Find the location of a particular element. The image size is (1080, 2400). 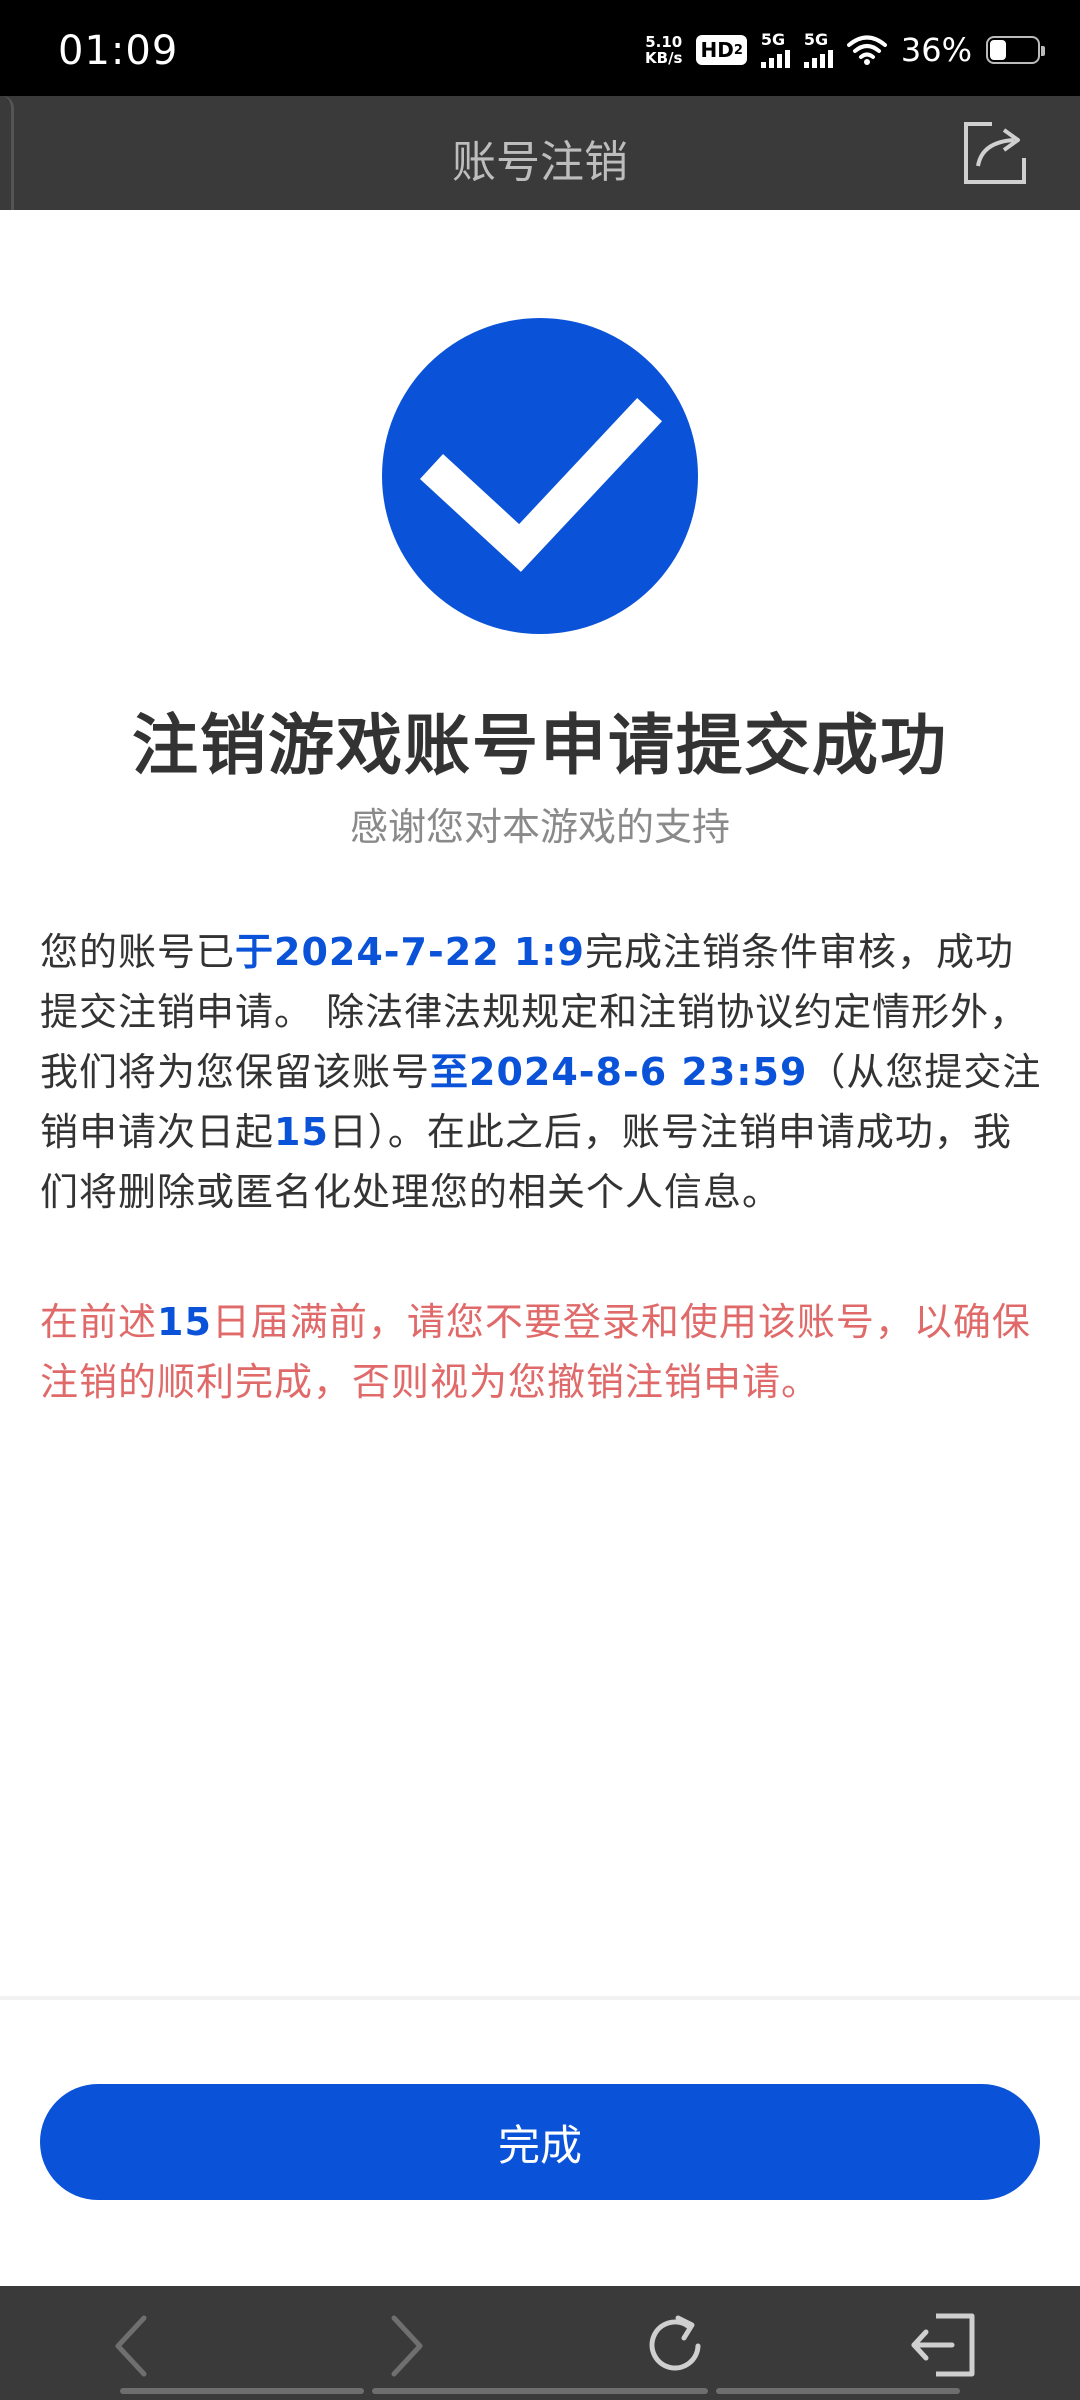

success-title: 注销游戏账号申请提交成功 is located at coordinates (540, 745).